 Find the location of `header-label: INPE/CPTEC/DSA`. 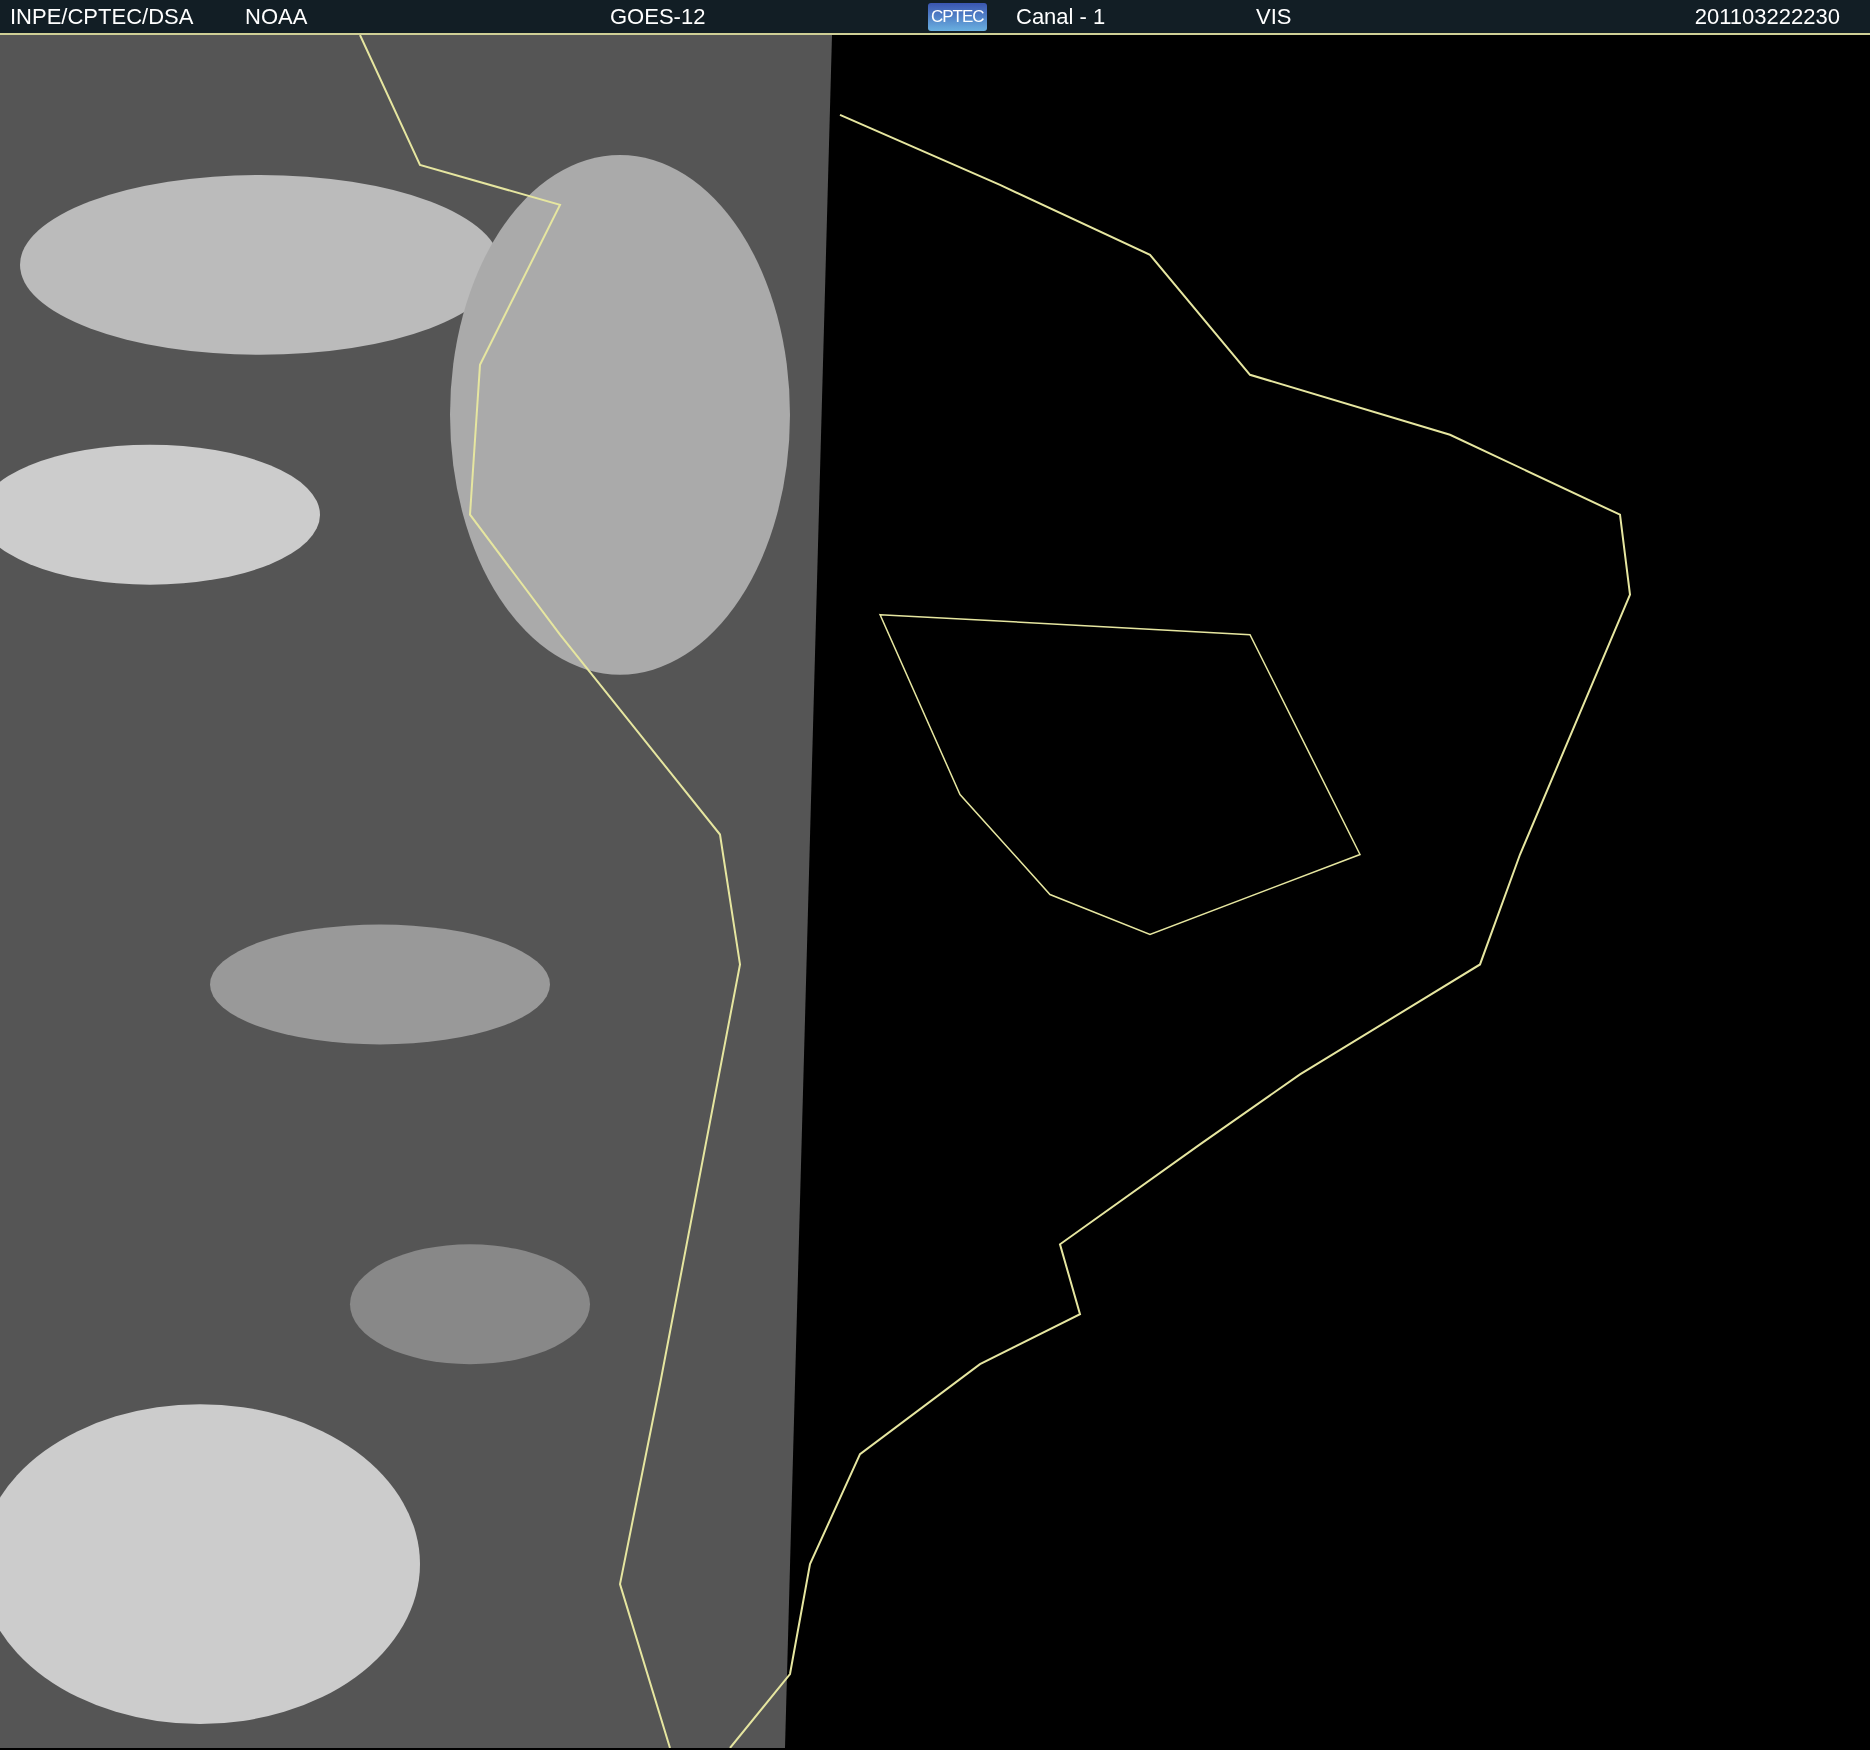

header-label: INPE/CPTEC/DSA is located at coordinates (102, 16).